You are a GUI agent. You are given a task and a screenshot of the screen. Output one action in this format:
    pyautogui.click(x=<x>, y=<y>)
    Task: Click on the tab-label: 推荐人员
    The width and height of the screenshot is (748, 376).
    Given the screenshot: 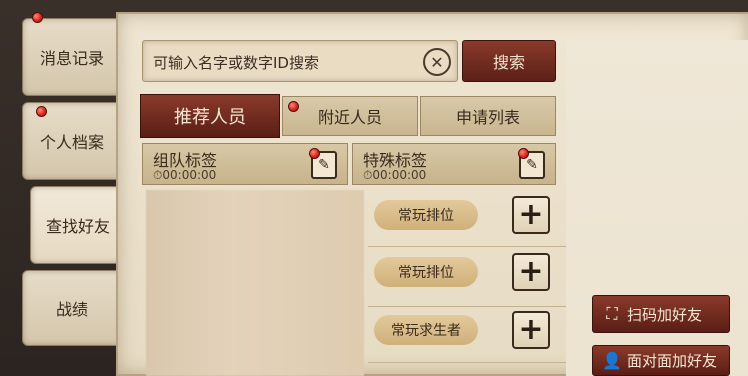 What is the action you would take?
    pyautogui.click(x=210, y=117)
    